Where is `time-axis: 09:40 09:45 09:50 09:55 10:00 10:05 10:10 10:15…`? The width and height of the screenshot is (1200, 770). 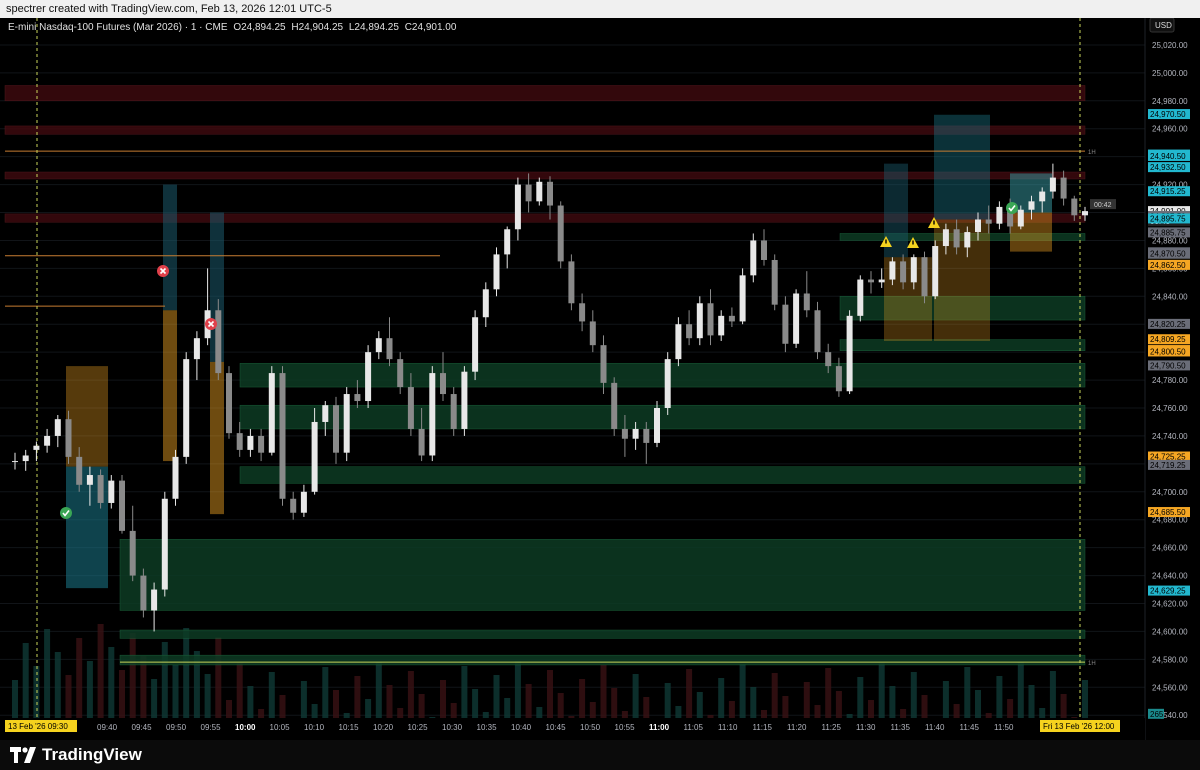
time-axis: 09:40 09:45 09:50 09:55 10:00 10:05 10:10 10:15… is located at coordinates (572, 729).